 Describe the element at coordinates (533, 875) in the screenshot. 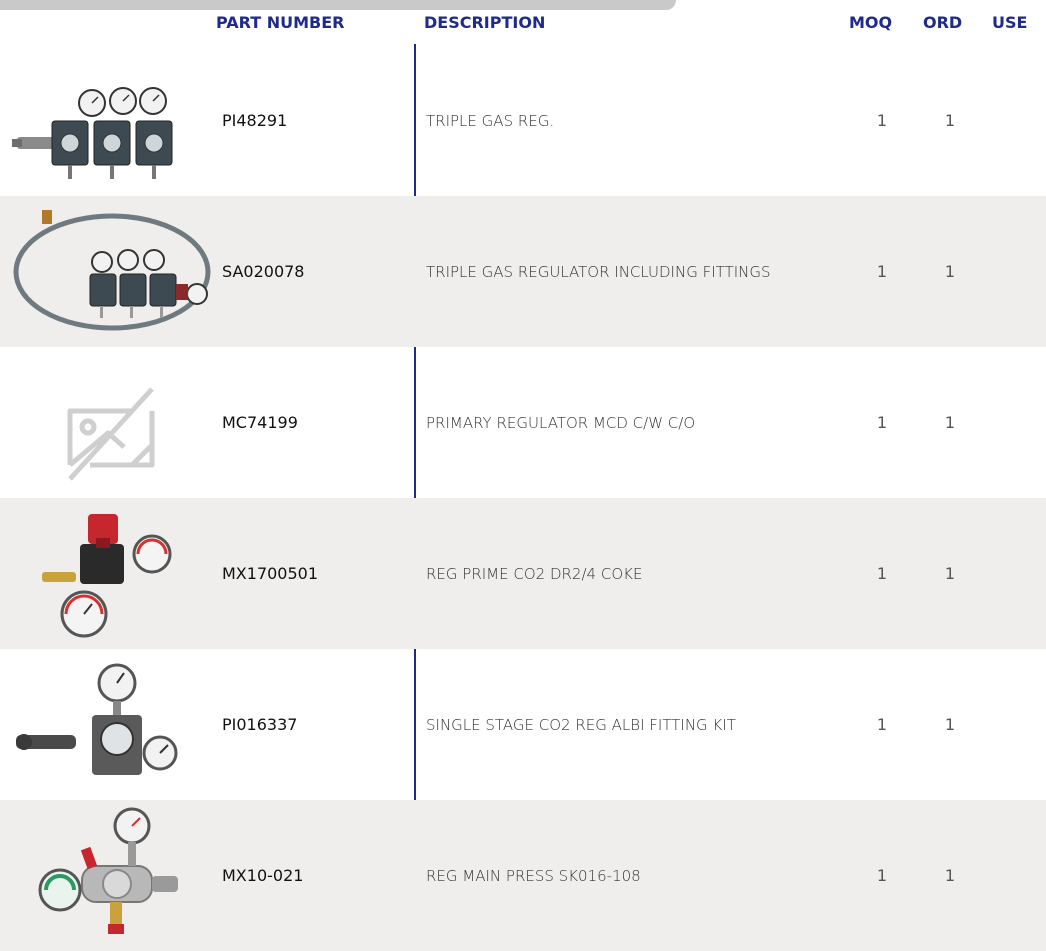

I see `description: REG MAIN PRESS SK016-108` at that location.